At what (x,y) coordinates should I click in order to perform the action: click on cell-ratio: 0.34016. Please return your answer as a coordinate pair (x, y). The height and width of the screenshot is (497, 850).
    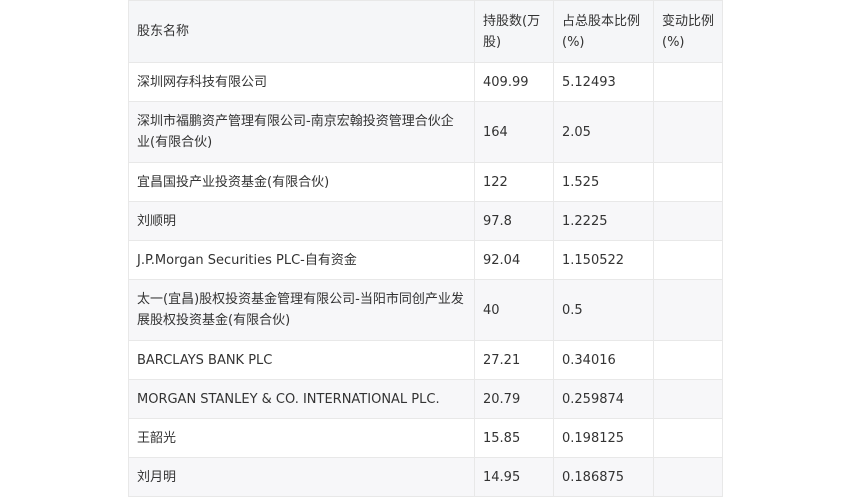
    Looking at the image, I should click on (603, 360).